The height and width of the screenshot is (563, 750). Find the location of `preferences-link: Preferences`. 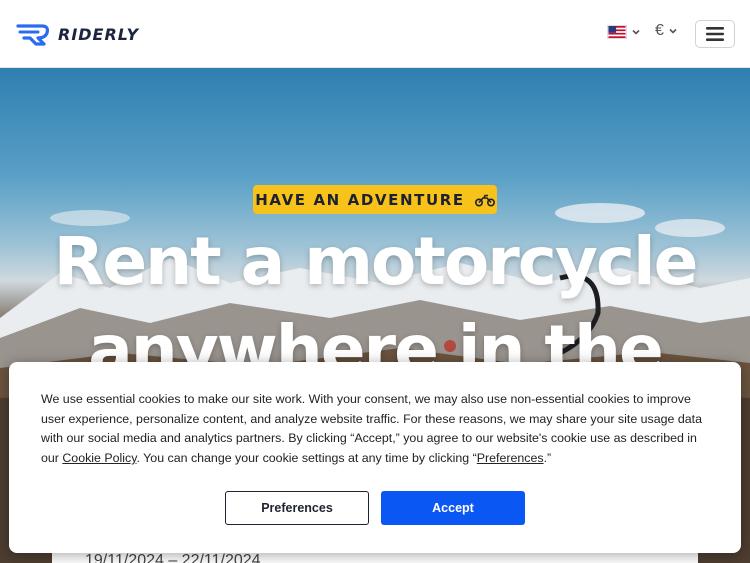

preferences-link: Preferences is located at coordinates (510, 458).